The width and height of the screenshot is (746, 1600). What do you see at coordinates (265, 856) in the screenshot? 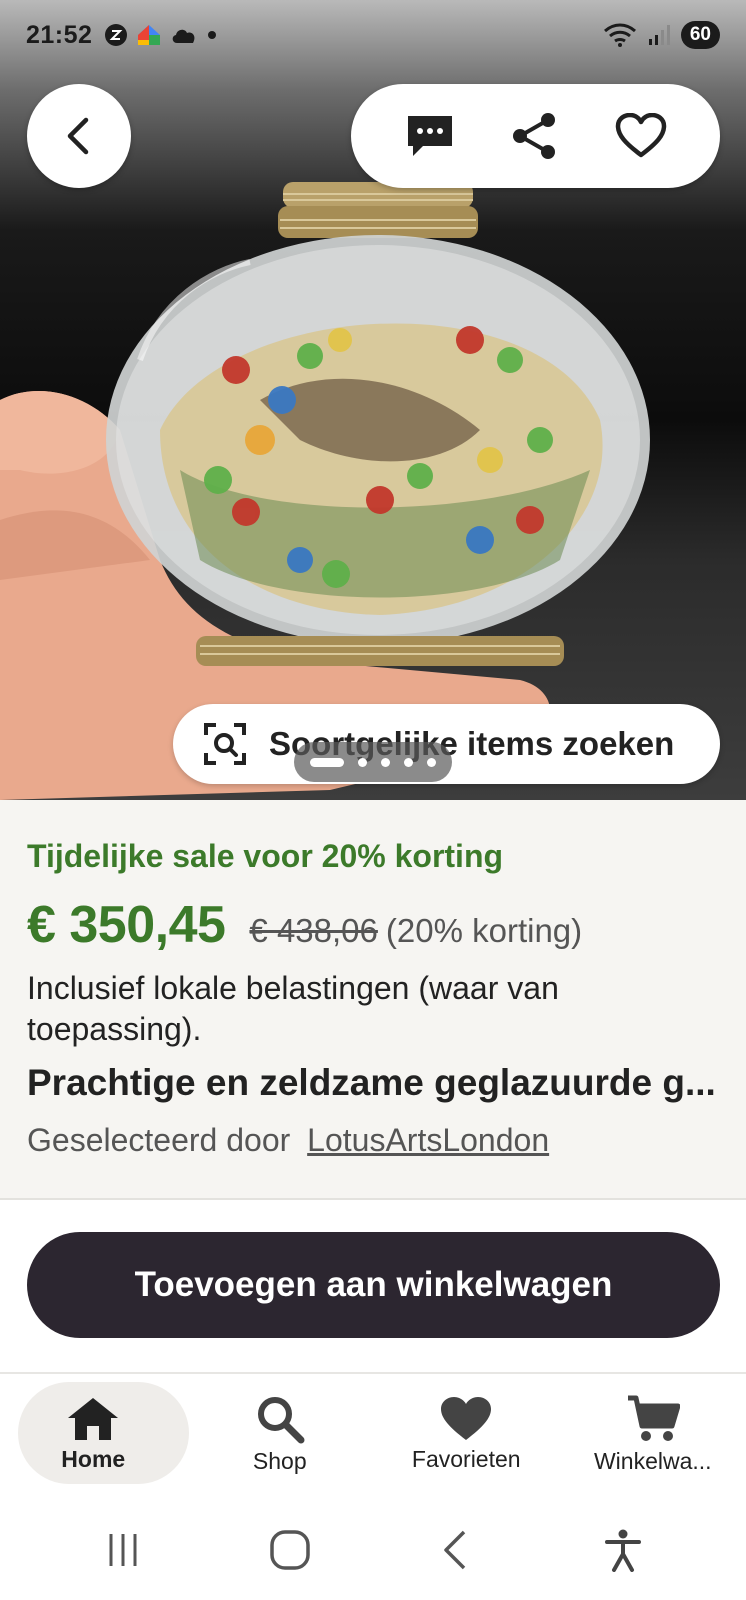
I see `sale-banner-text: Tijdelijke sale voor 20% korting` at bounding box center [265, 856].